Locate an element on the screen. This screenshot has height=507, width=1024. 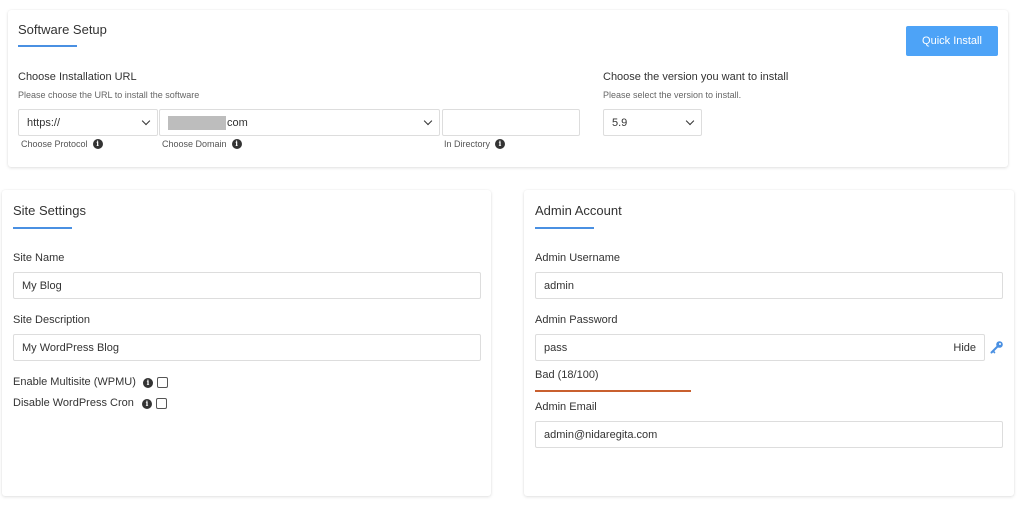
admin-account-underline is located at coordinates (564, 228).